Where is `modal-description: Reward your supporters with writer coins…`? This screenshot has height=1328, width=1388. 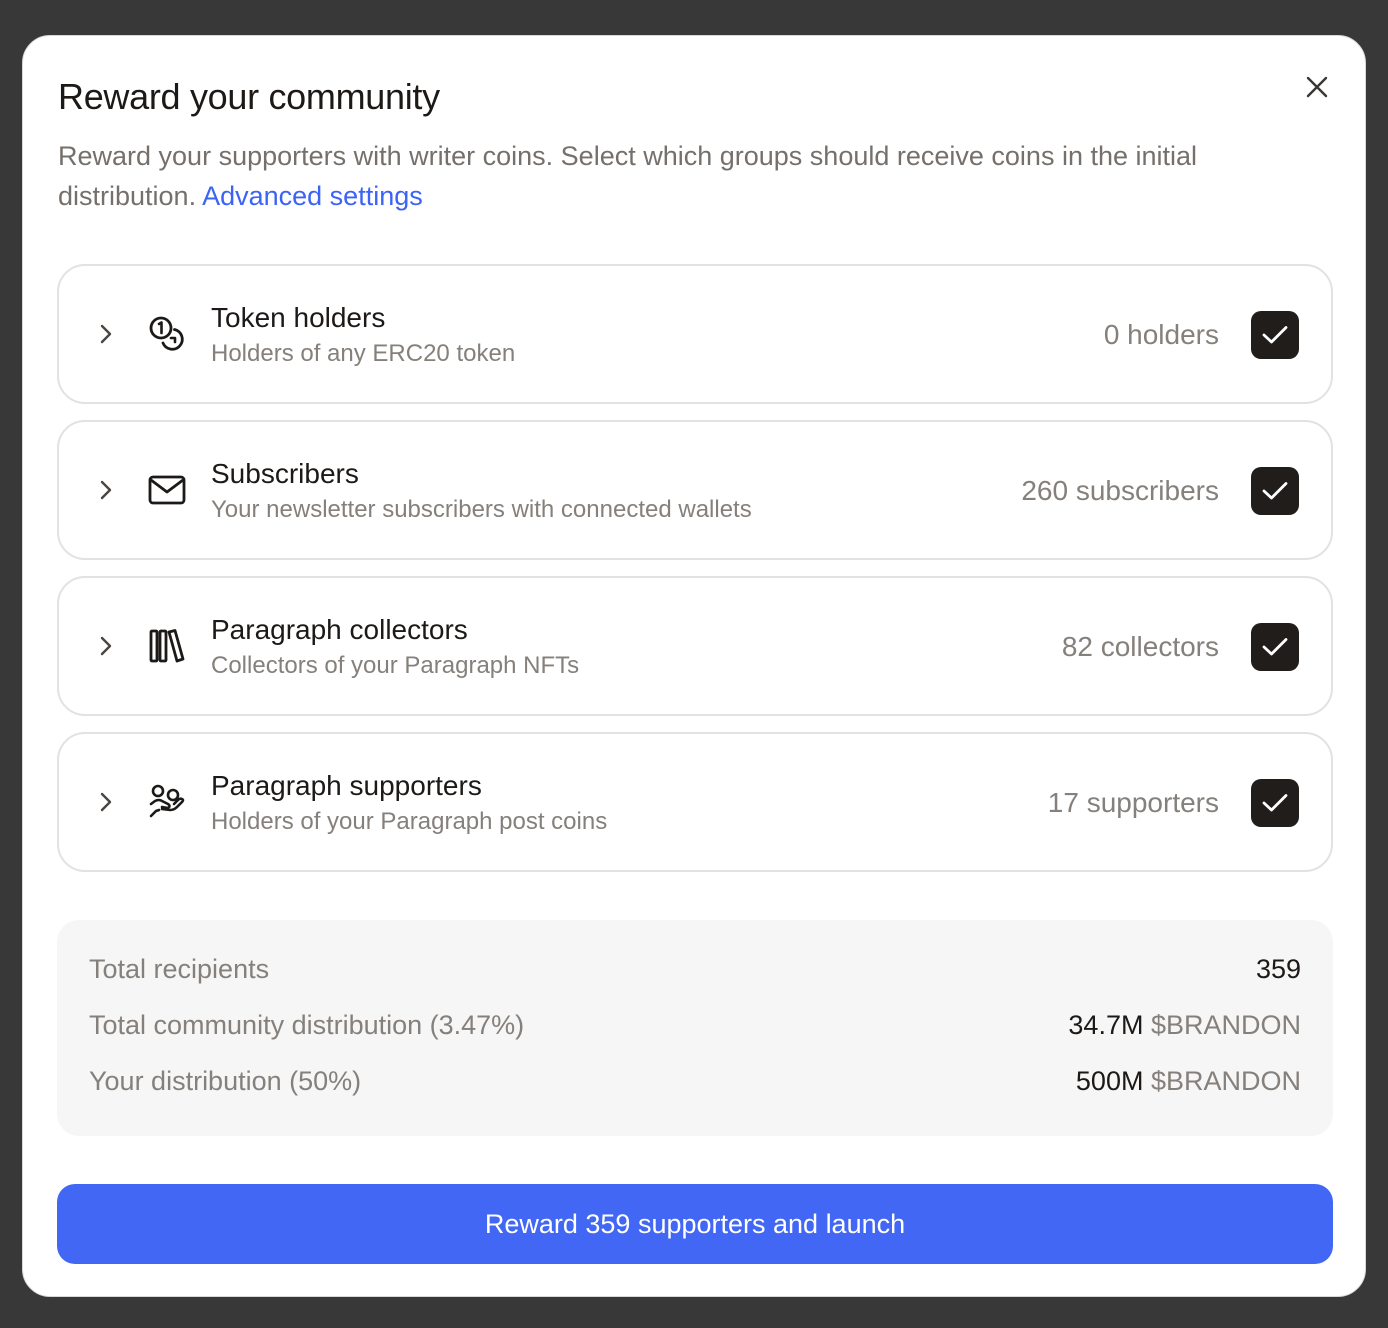
modal-description: Reward your supporters with writer coins… is located at coordinates (678, 176).